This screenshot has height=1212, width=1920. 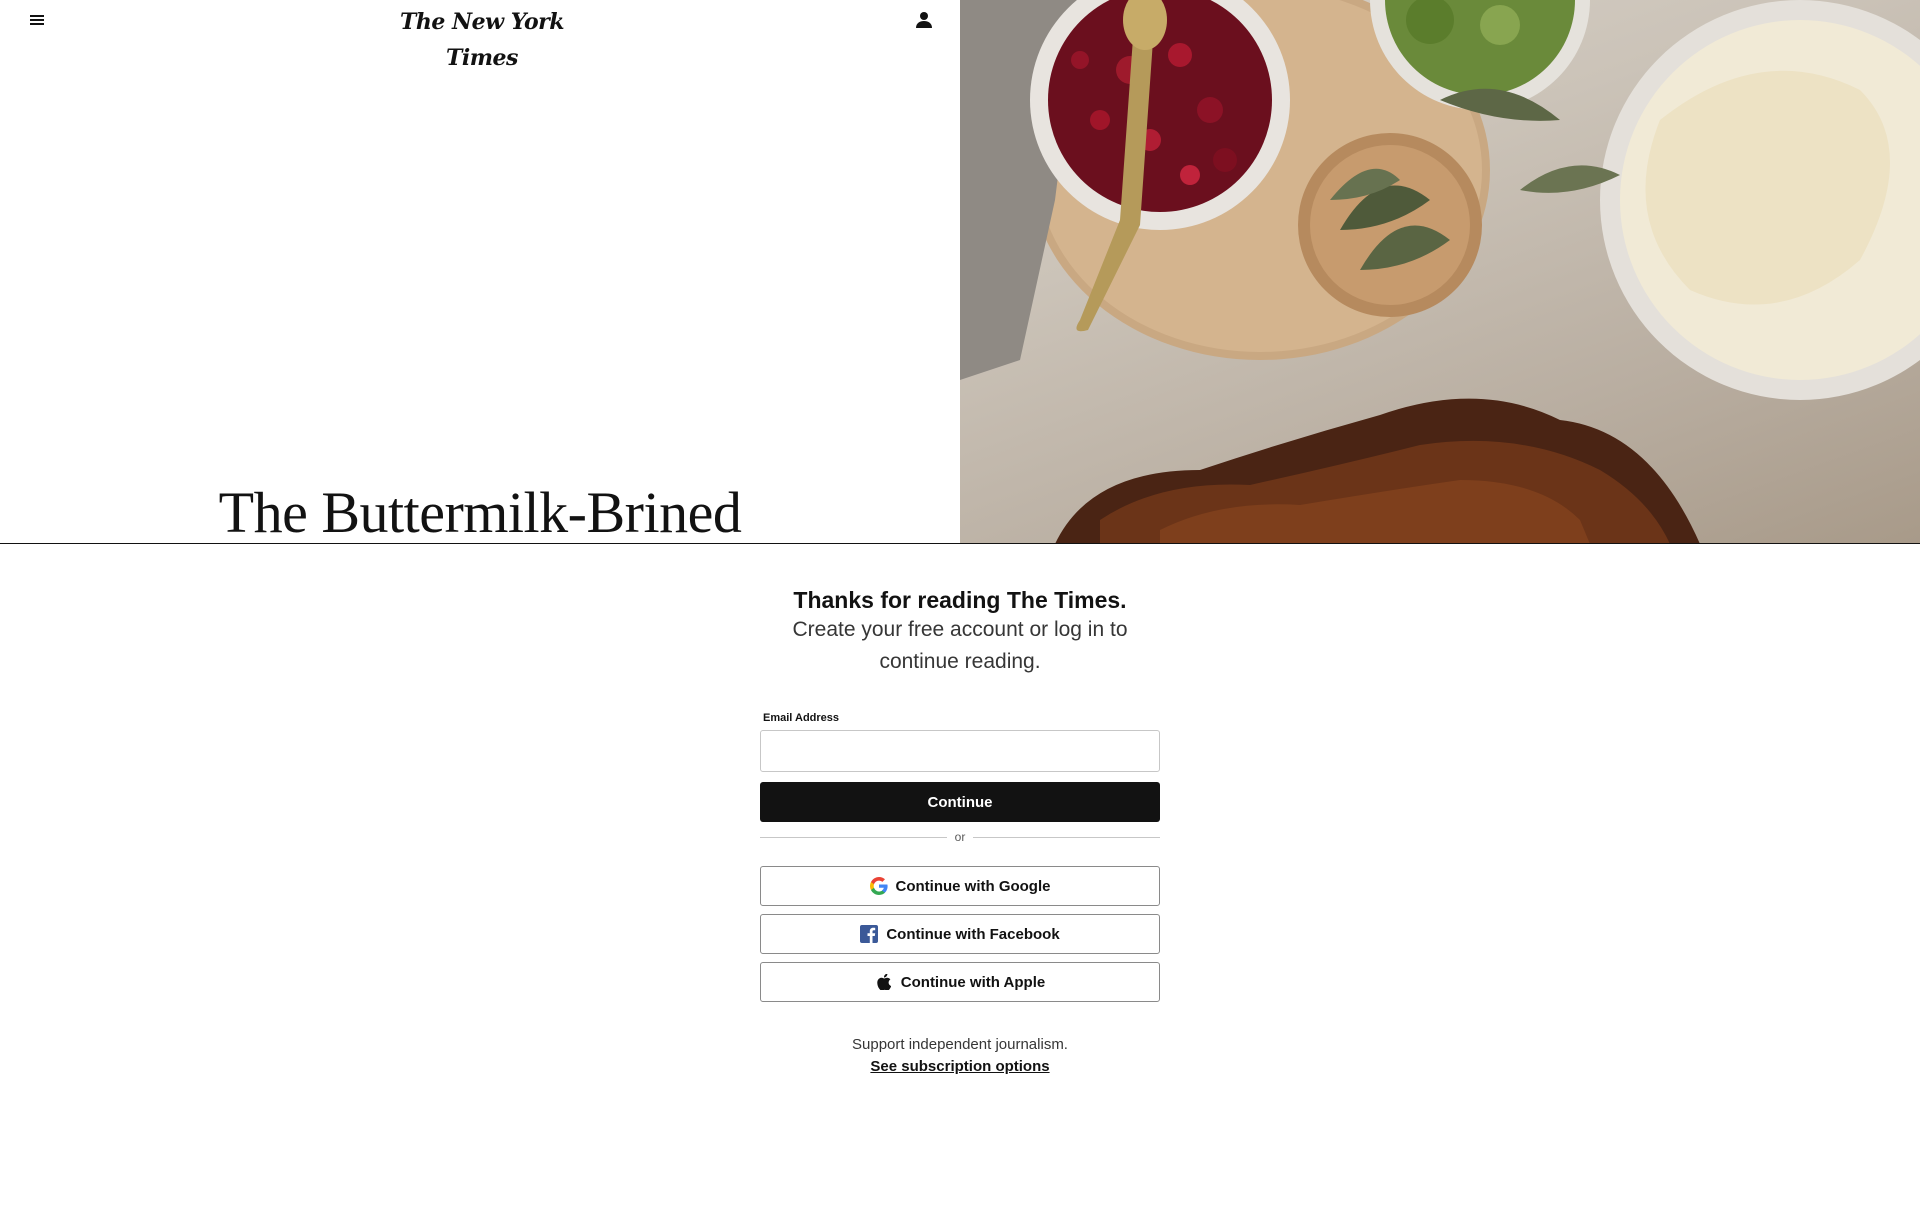 What do you see at coordinates (960, 600) in the screenshot?
I see `modal-title: Thanks for reading The Times.` at bounding box center [960, 600].